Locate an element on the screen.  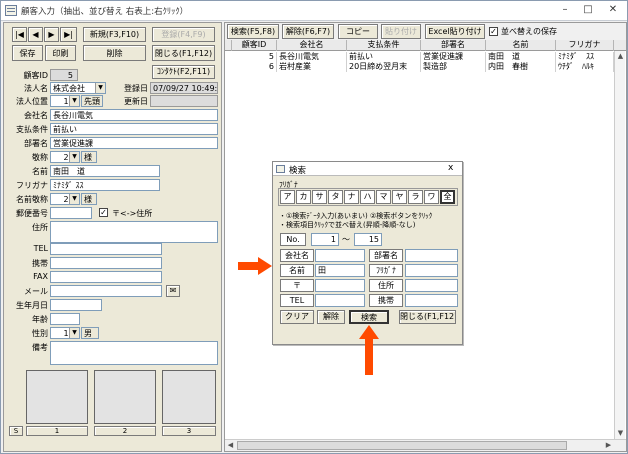
kana-ya-button: ヤ is located at coordinates (399, 197).